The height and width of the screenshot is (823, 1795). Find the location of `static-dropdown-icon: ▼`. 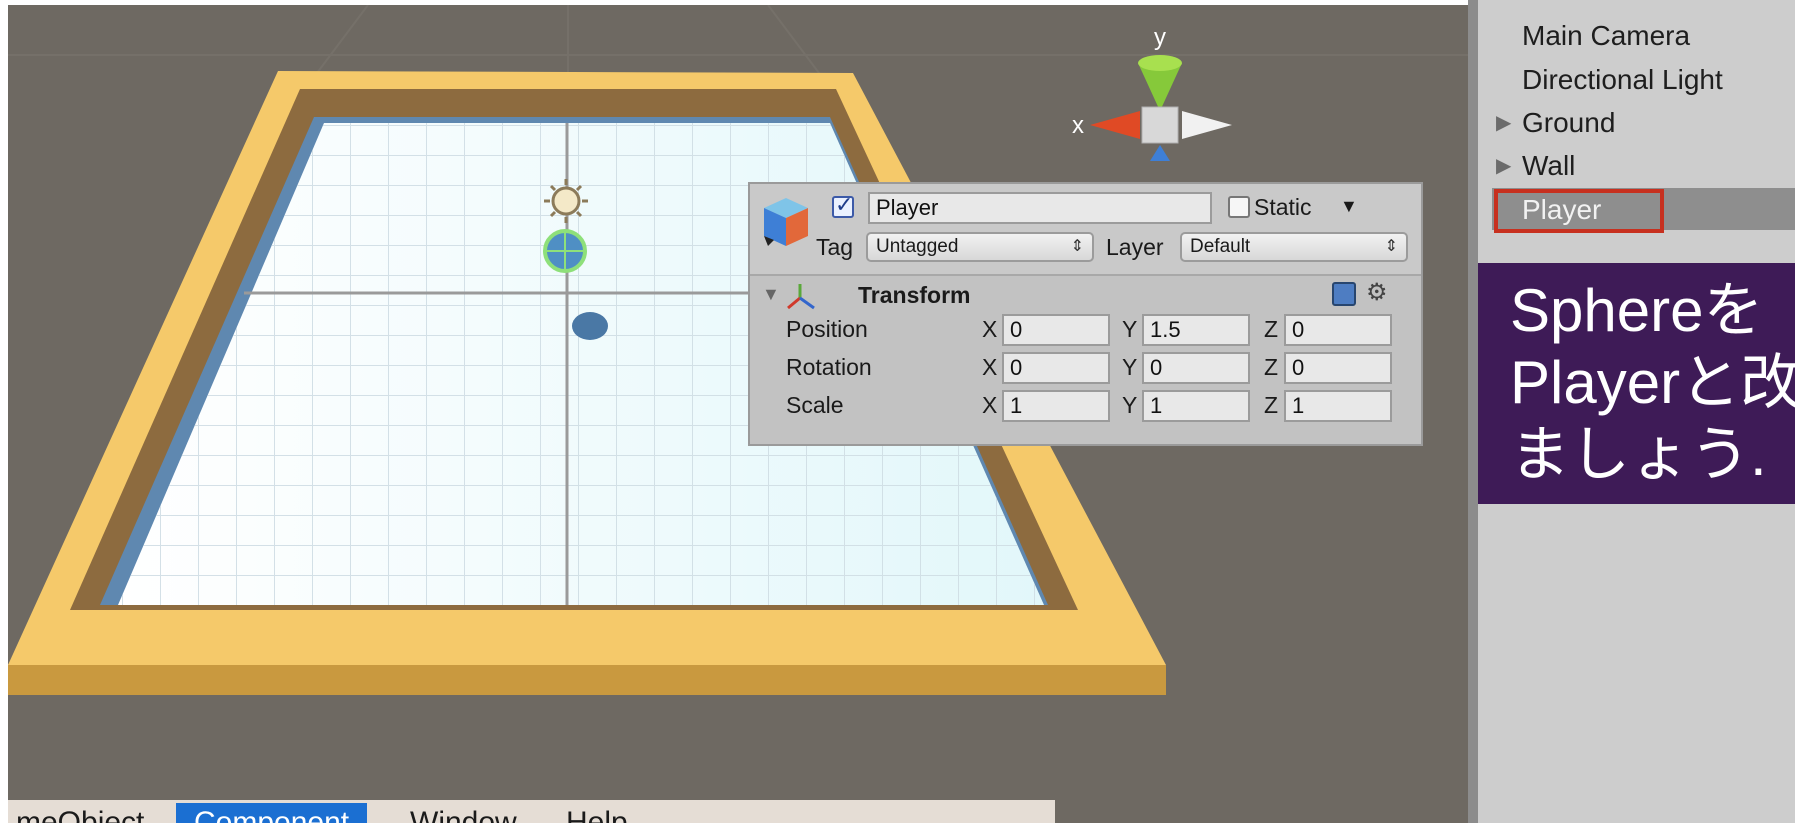

static-dropdown-icon: ▼ is located at coordinates (1349, 206).